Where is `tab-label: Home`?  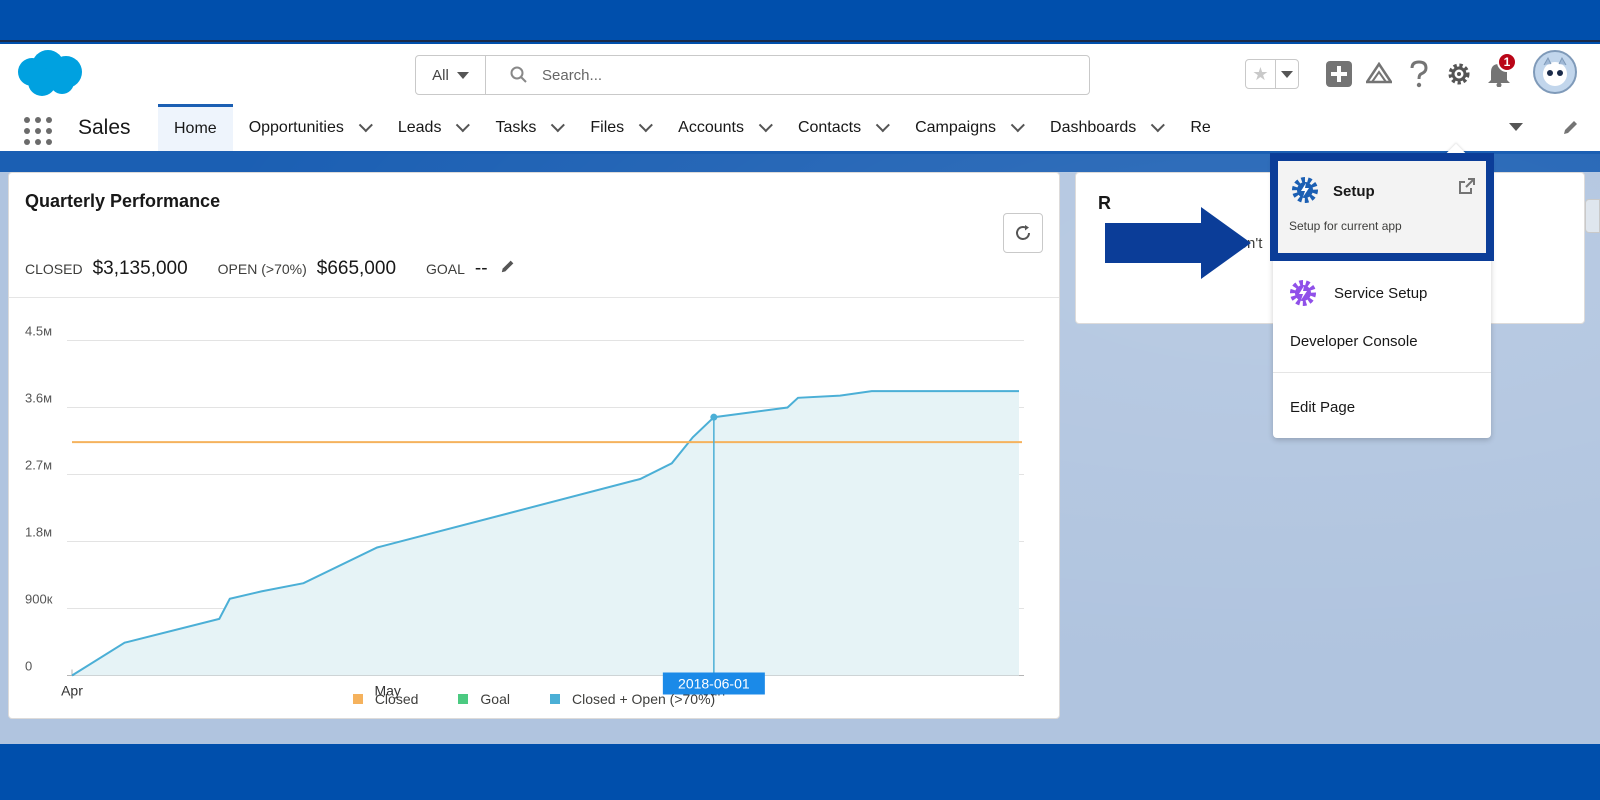
tab-label: Home is located at coordinates (195, 128).